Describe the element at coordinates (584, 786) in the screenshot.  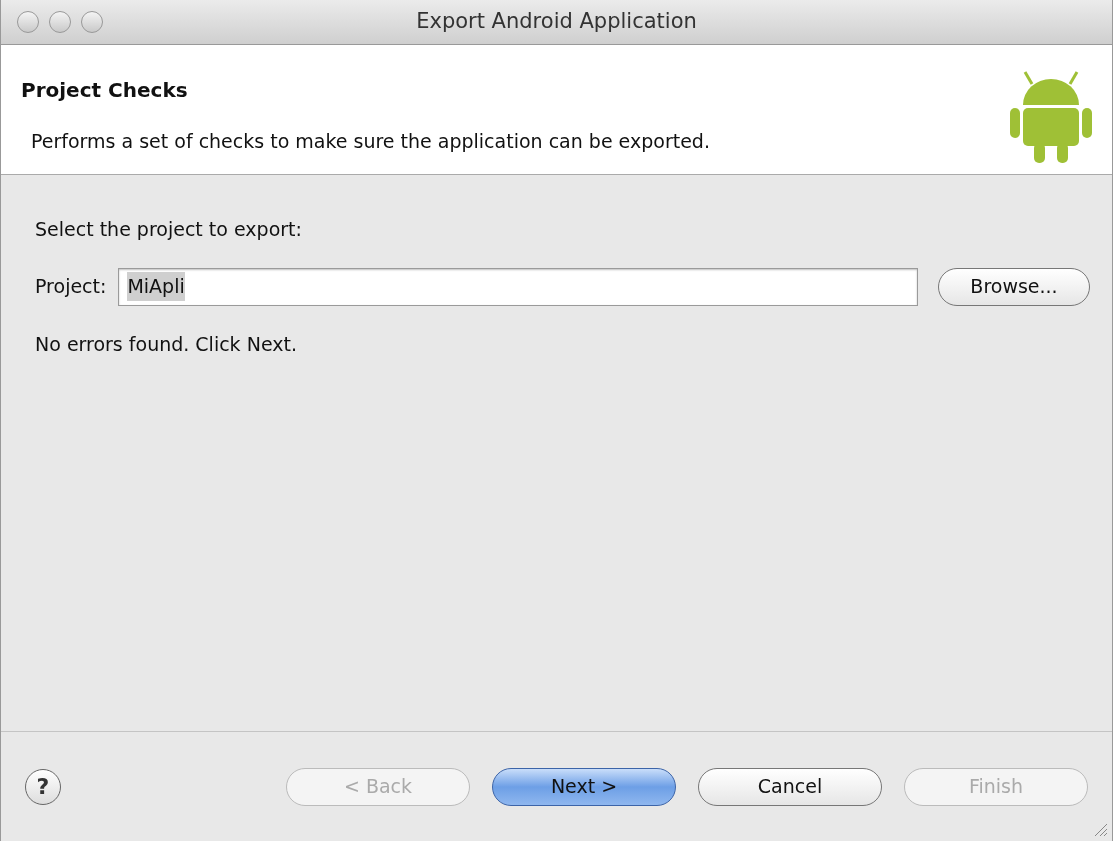
I see `wizard-button: Next >` at that location.